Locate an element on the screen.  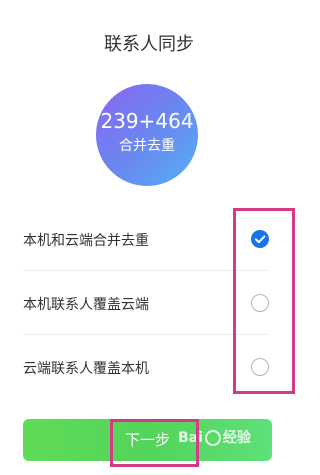
page-title: 联系人同步 is located at coordinates (149, 44).